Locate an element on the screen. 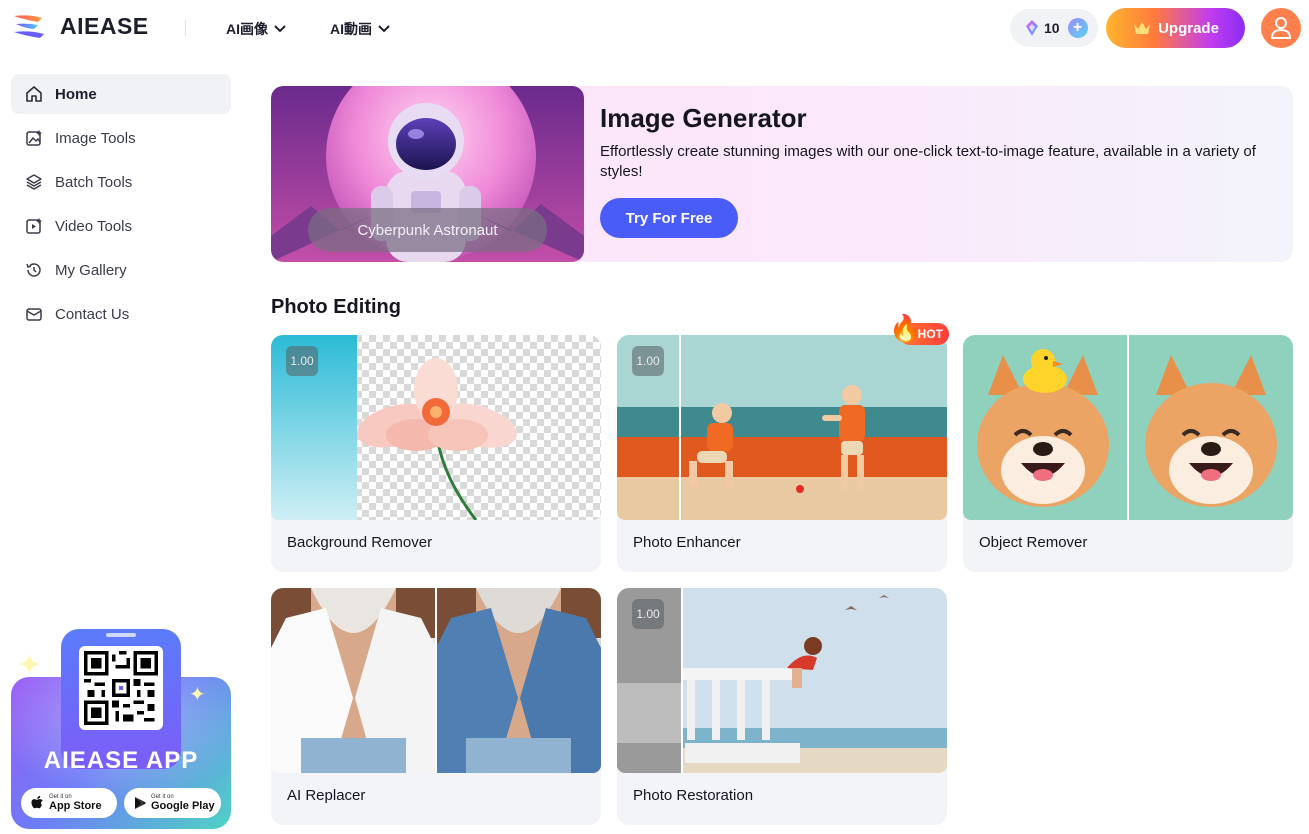 The width and height of the screenshot is (1309, 834). google-play-label: Google Play is located at coordinates (183, 805).